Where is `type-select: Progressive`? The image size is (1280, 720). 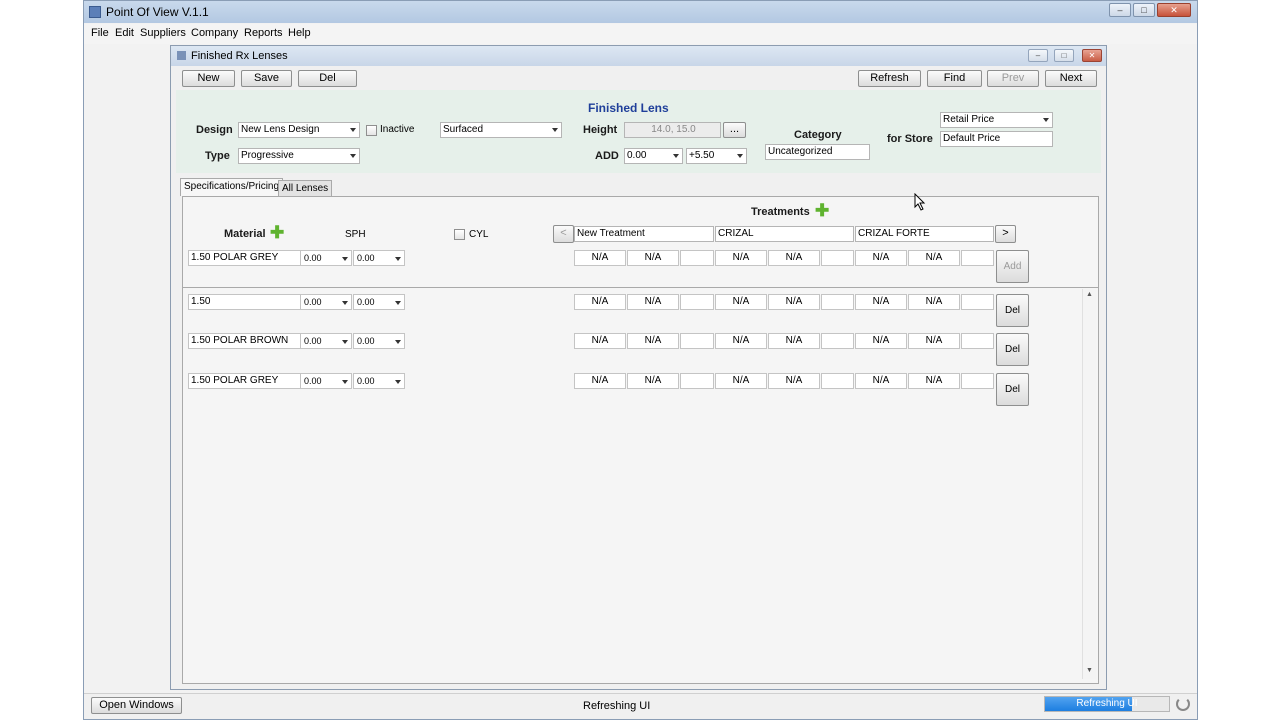
type-select: Progressive is located at coordinates (299, 156).